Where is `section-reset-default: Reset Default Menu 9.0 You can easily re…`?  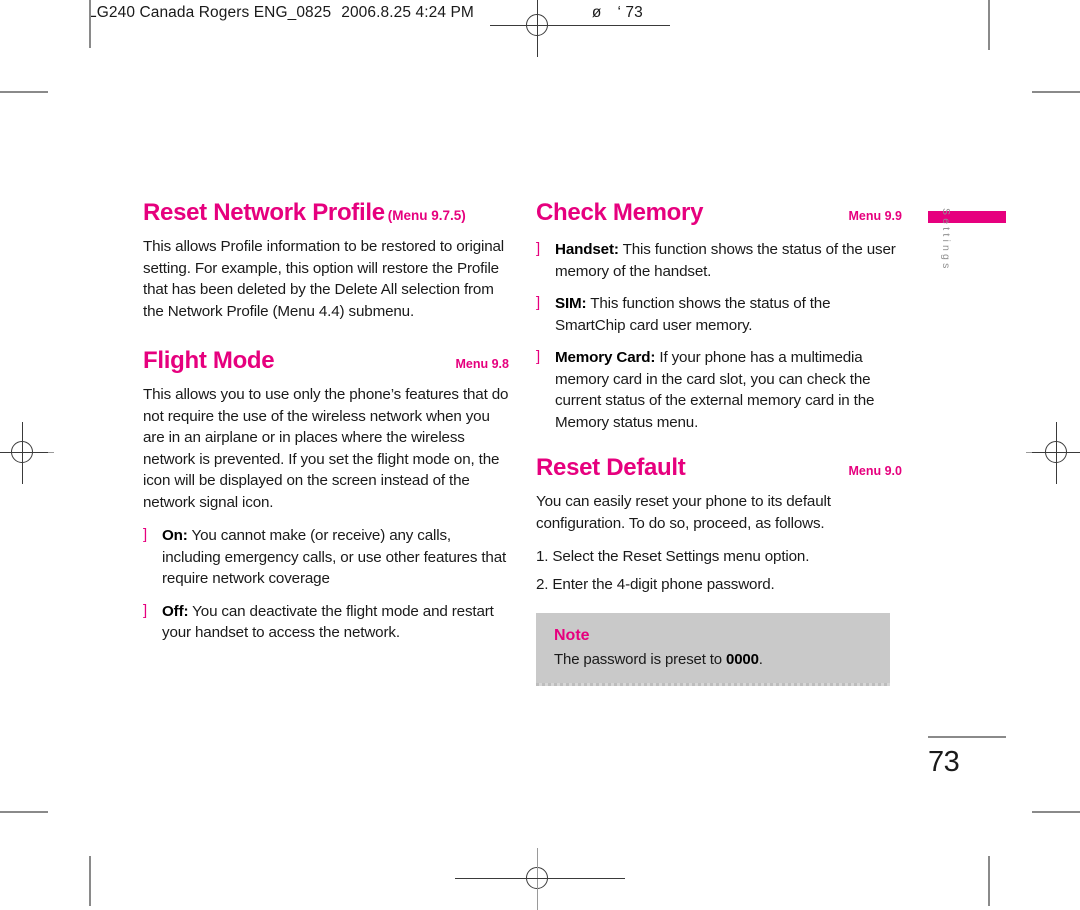
section-reset-default: Reset Default Menu 9.0 You can easily re… is located at coordinates (719, 571).